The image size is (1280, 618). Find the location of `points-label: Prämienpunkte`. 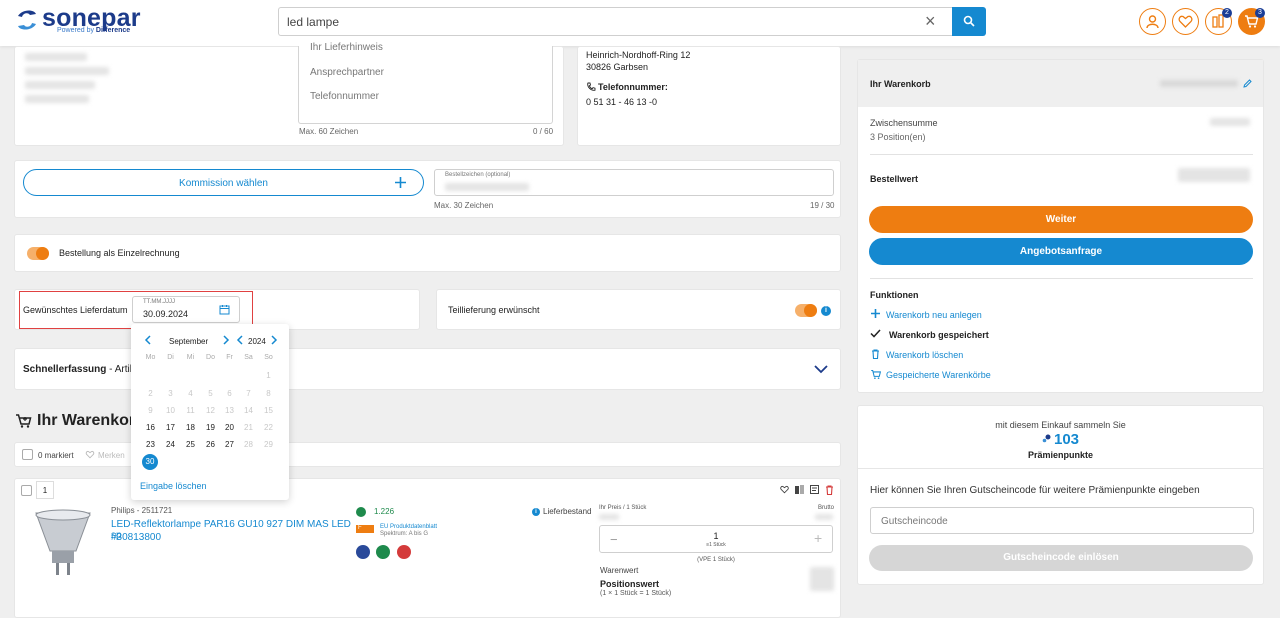

points-label: Prämienpunkte is located at coordinates (1060, 455).